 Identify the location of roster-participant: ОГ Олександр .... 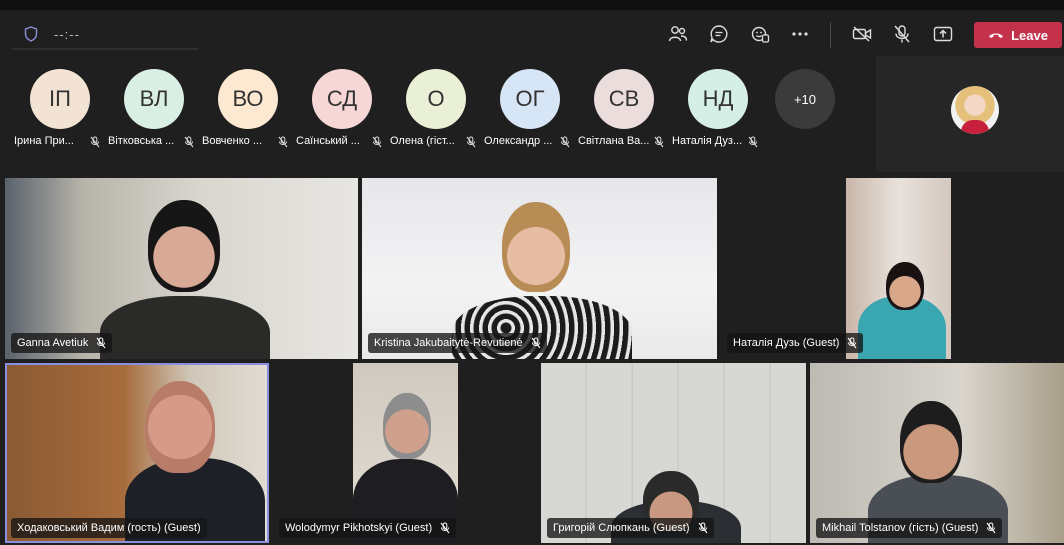
(529, 114).